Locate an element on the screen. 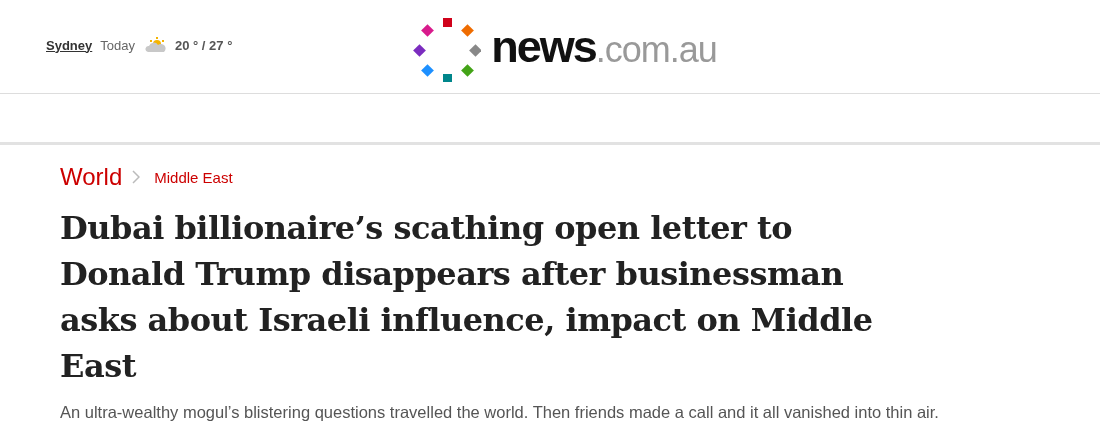 The image size is (1100, 441). site-logo: news.com.au is located at coordinates (565, 46).